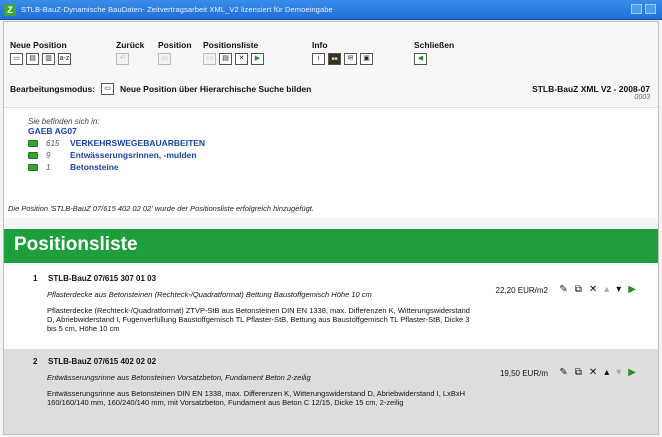 This screenshot has width=662, height=437. What do you see at coordinates (130, 45) in the screenshot?
I see `toolbar-label-back: Zurück` at bounding box center [130, 45].